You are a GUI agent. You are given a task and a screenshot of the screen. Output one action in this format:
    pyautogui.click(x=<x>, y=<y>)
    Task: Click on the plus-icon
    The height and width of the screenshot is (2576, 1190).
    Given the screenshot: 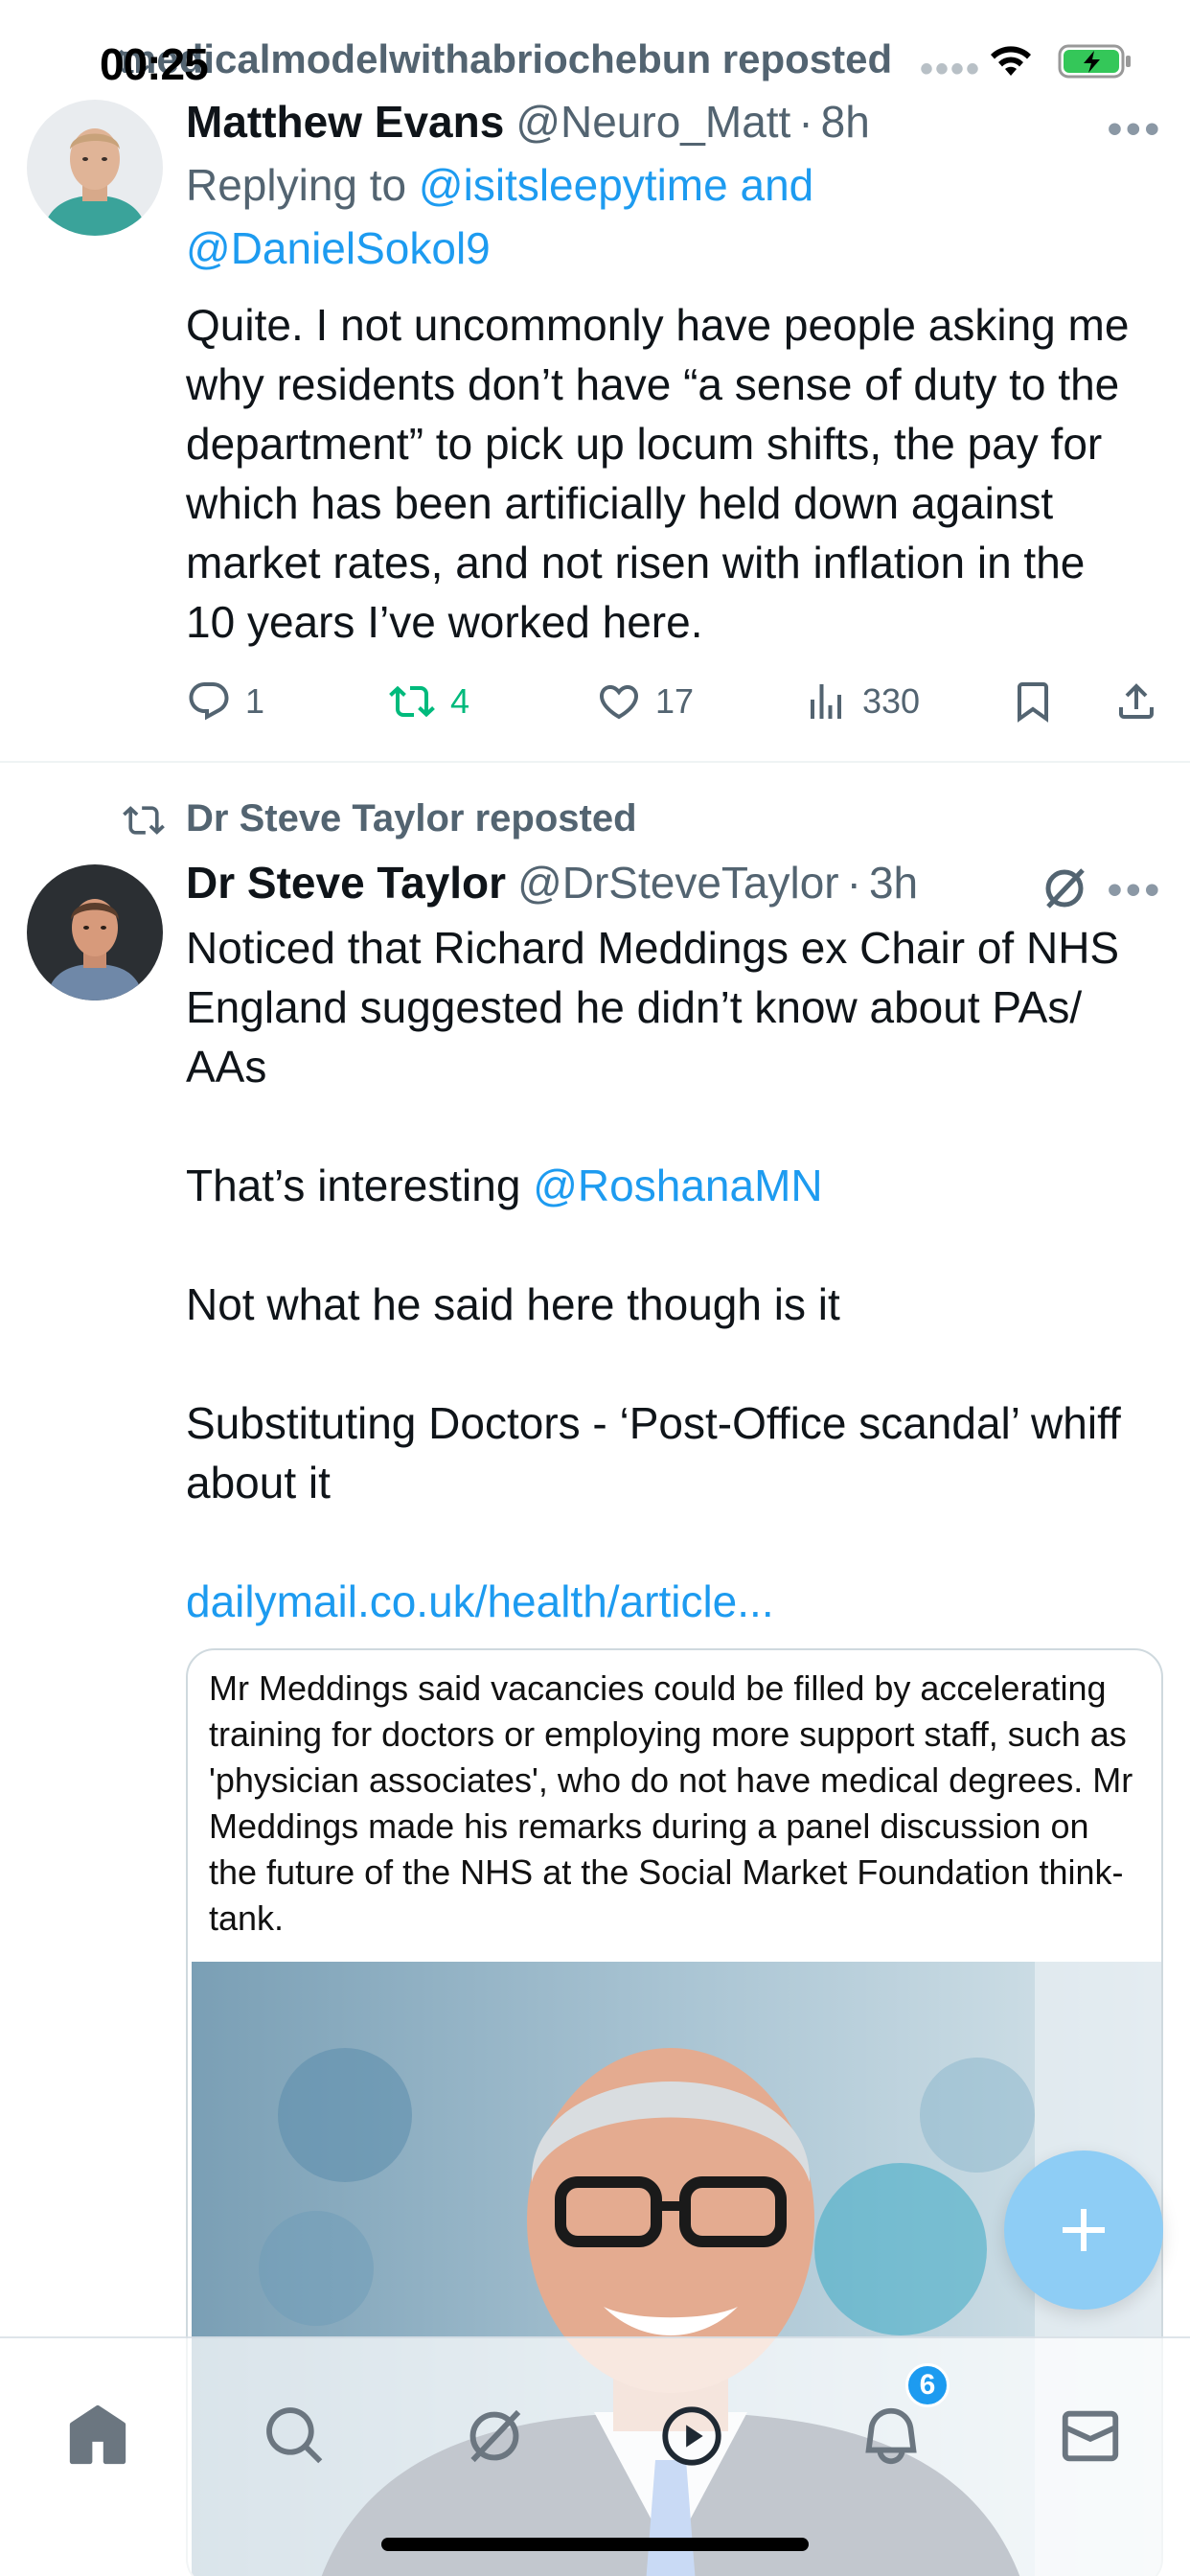 What is the action you would take?
    pyautogui.click(x=1084, y=2230)
    